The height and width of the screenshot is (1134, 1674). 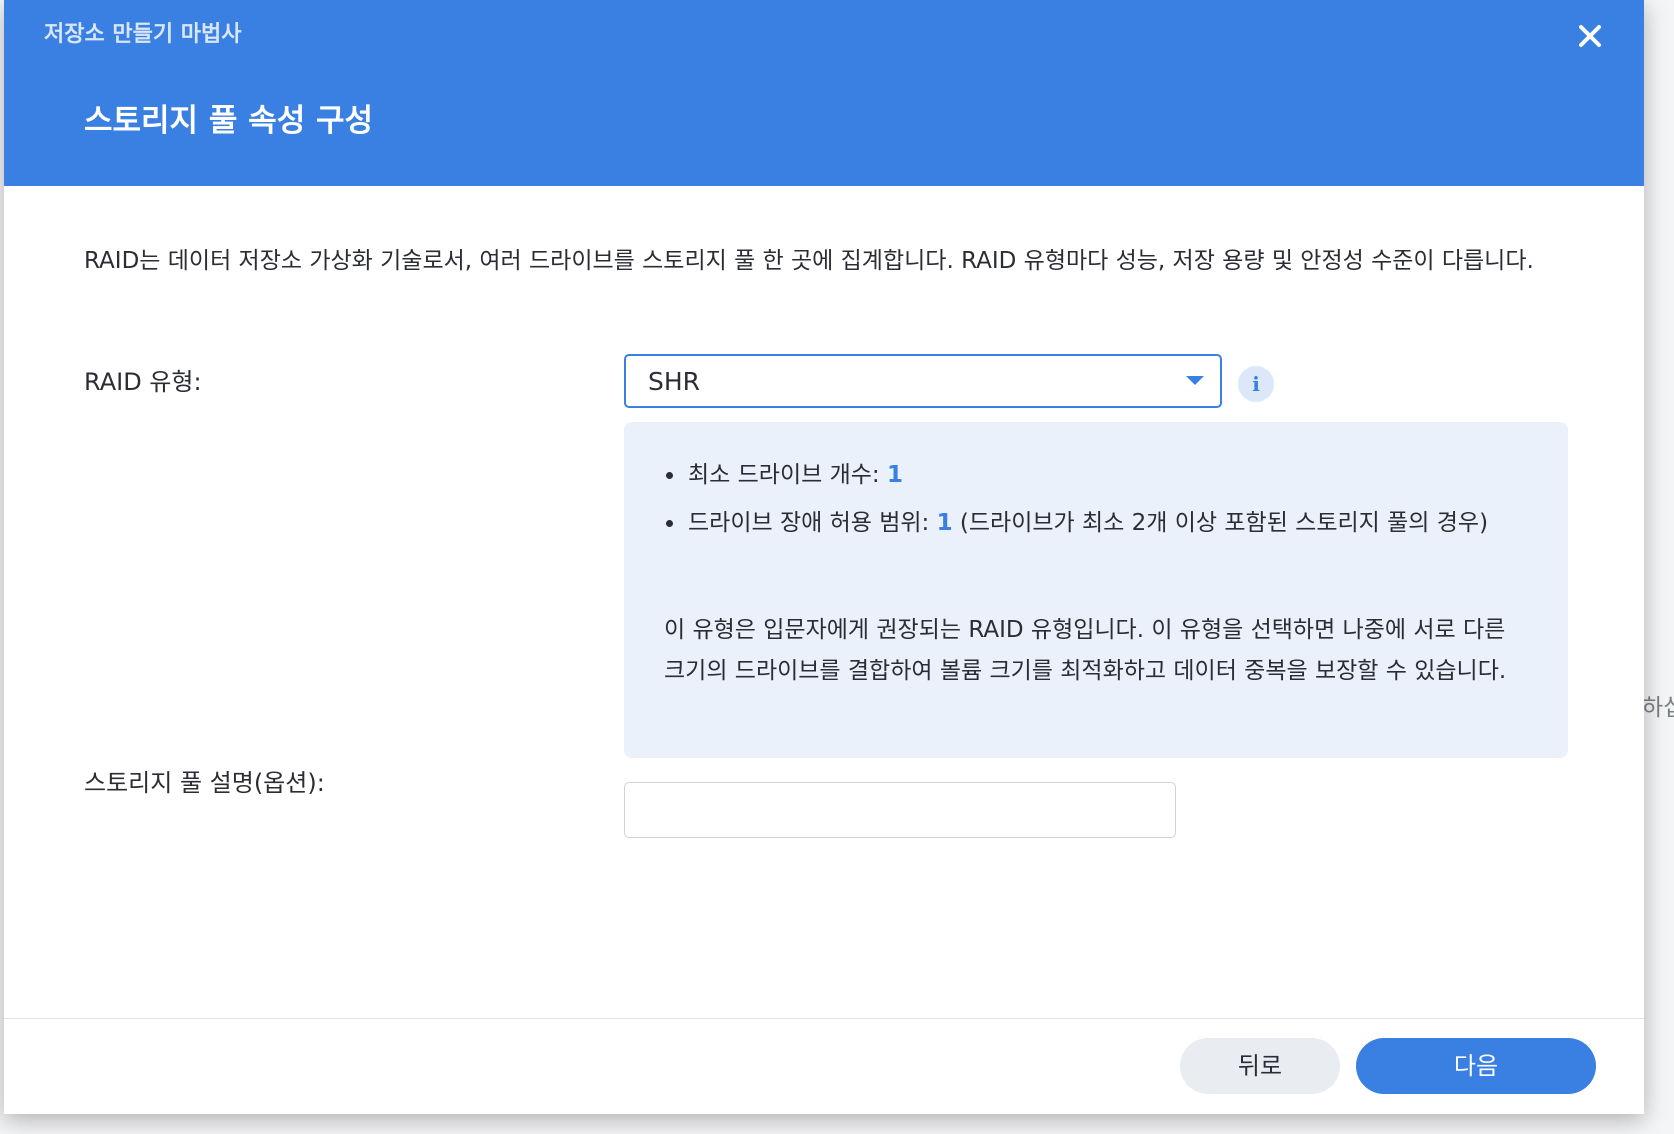 I want to click on raid-type-selected-value: SHR, so click(x=674, y=381).